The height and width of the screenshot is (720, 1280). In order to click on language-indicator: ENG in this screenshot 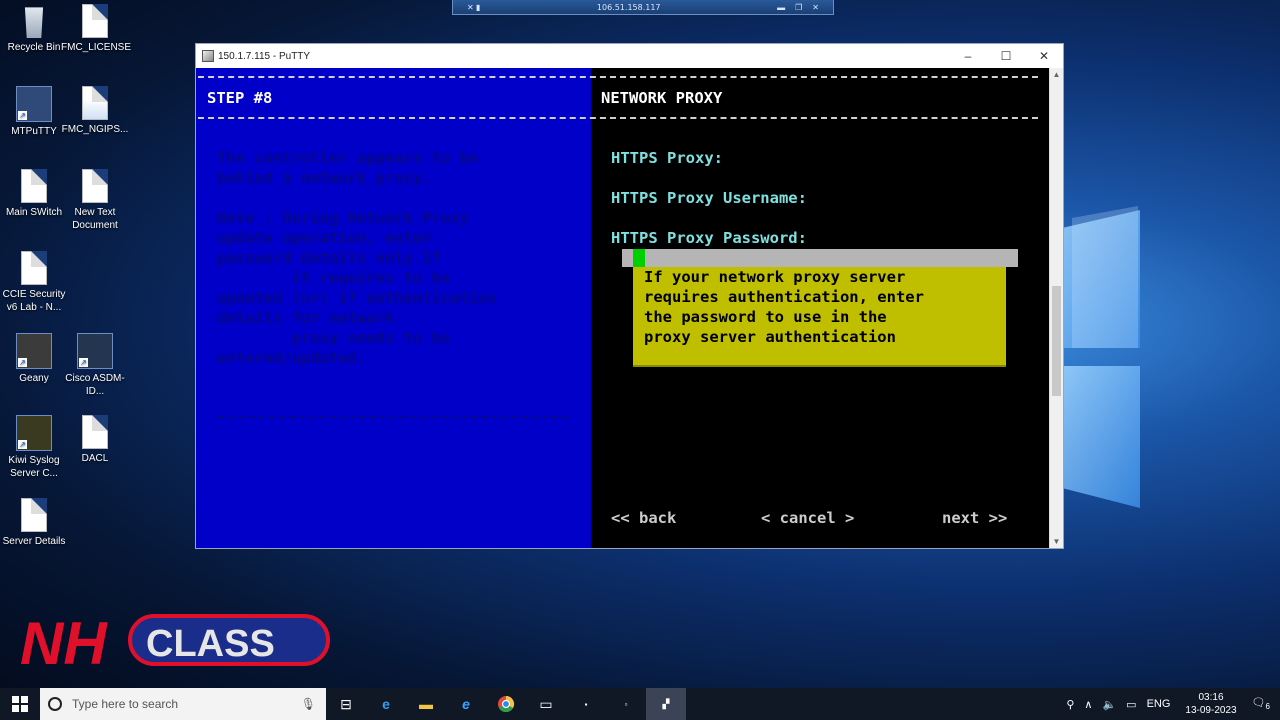, I will do `click(1159, 704)`.